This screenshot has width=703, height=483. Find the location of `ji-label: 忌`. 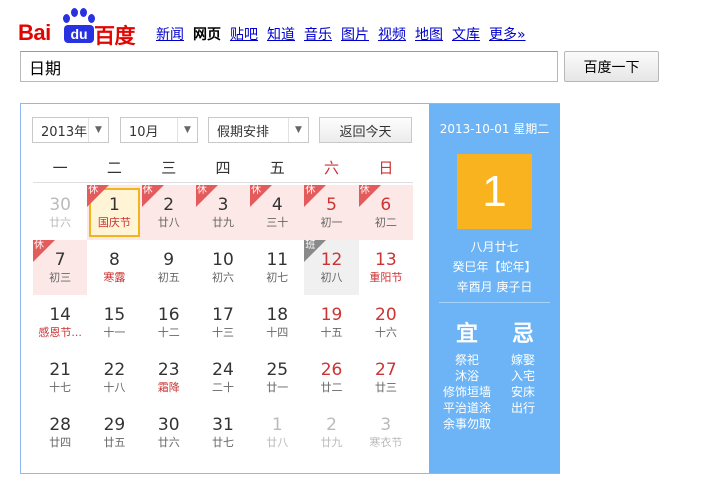

ji-label: 忌 is located at coordinates (522, 334).